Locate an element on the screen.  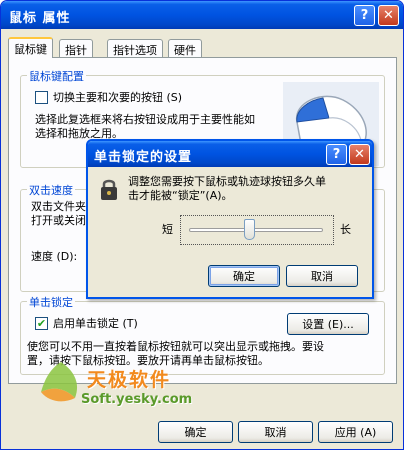
slider-short-label: 短 is located at coordinates (167, 229).